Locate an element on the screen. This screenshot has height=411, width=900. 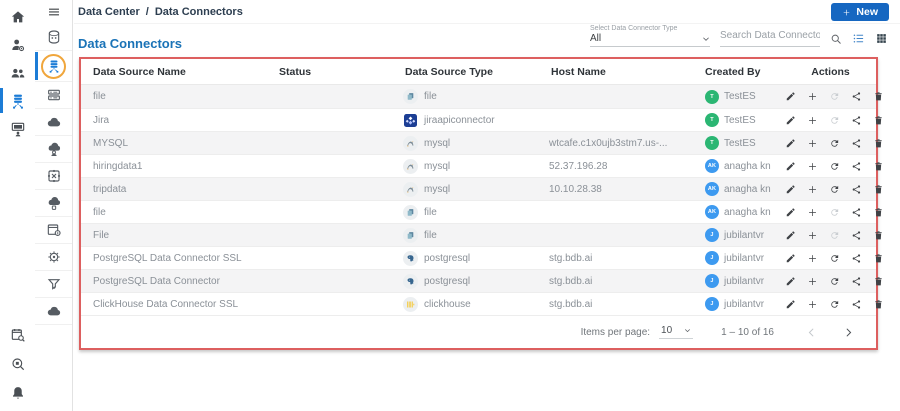
created-by-name: jubilantvr is located at coordinates (744, 258).